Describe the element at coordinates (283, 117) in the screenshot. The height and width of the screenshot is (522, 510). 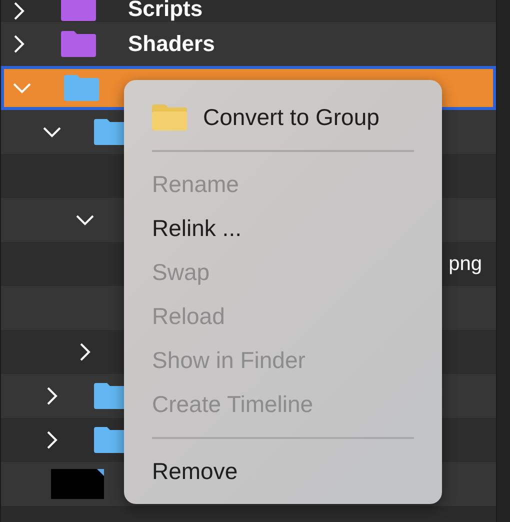
I see `menu-item: Convert to Group` at that location.